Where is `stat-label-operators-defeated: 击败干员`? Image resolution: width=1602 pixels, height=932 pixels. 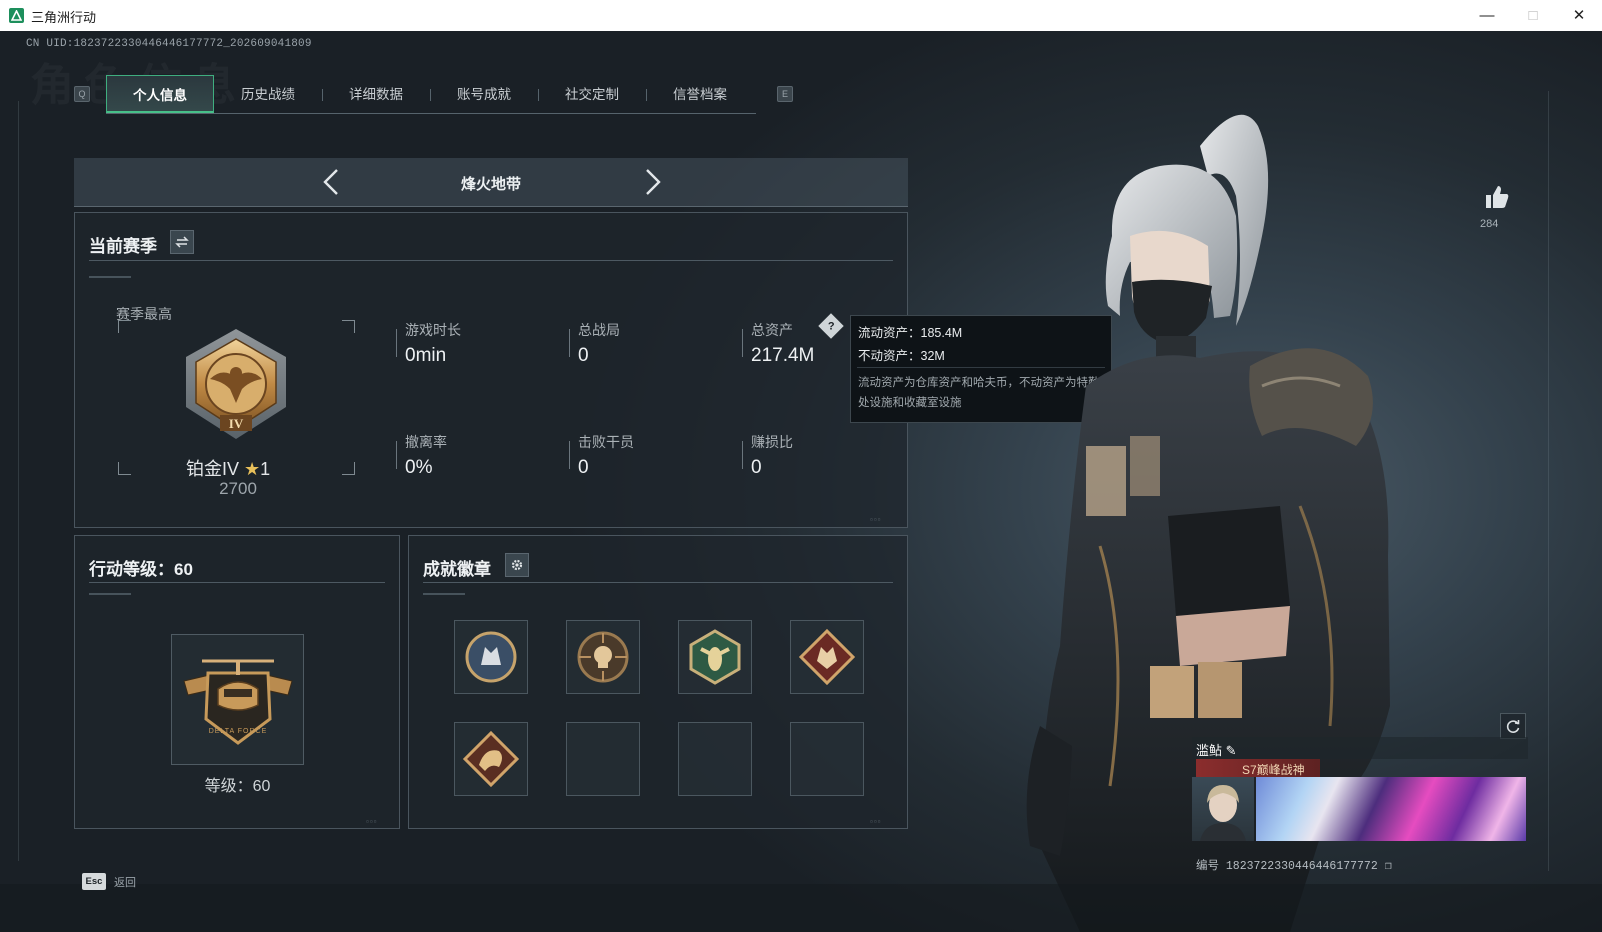 stat-label-operators-defeated: 击败干员 is located at coordinates (606, 442).